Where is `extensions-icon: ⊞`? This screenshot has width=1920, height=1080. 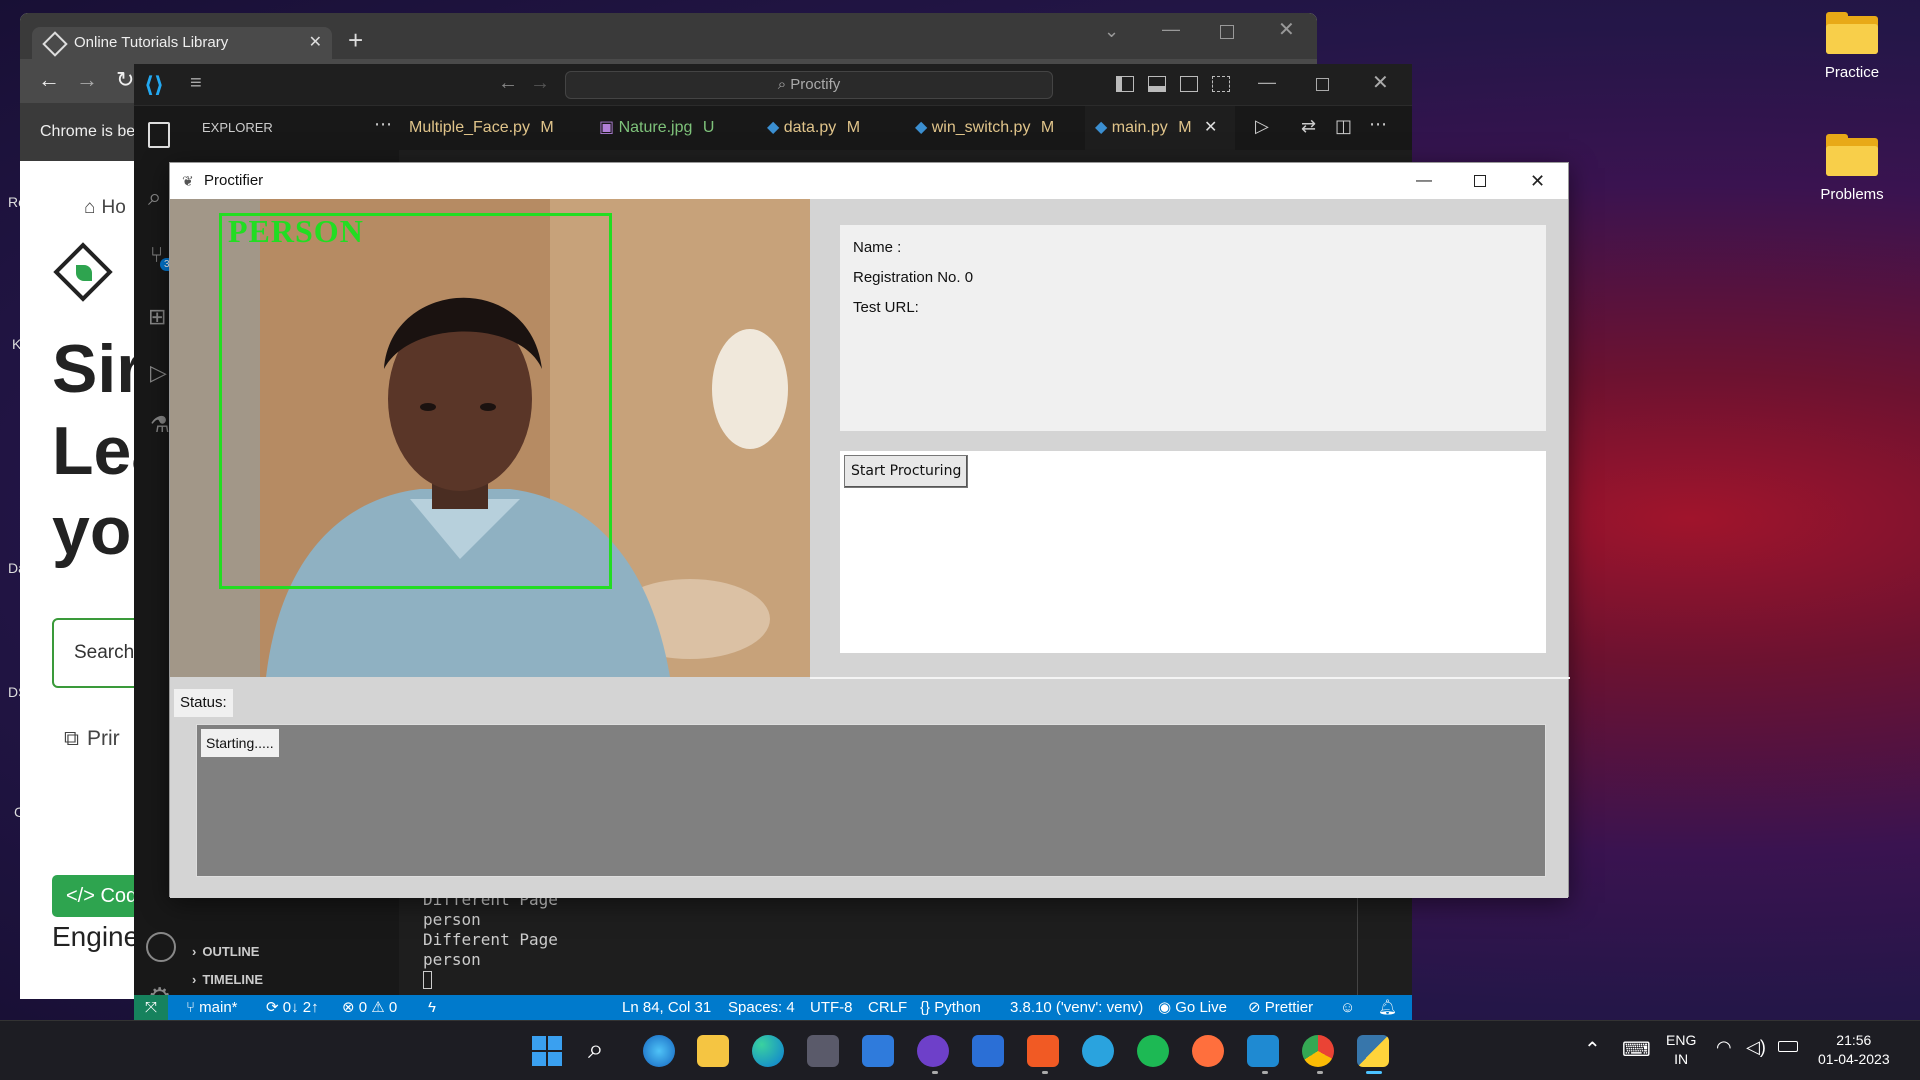
extensions-icon: ⊞ is located at coordinates (157, 317).